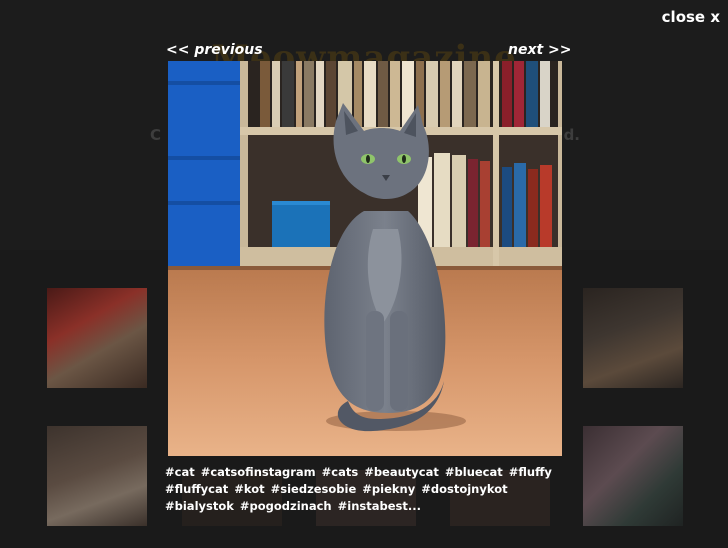  What do you see at coordinates (156, 135) in the screenshot?
I see `subtitle-start: C` at bounding box center [156, 135].